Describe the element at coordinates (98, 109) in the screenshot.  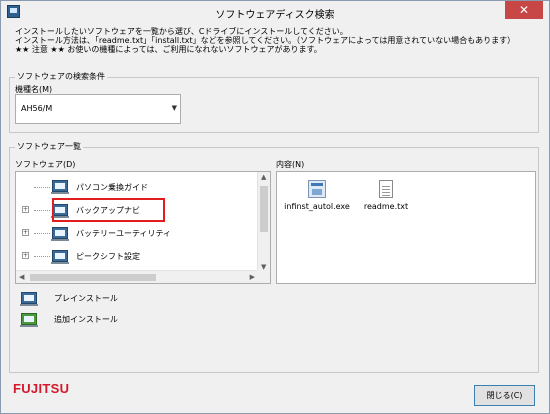
I see `model-select: AH56/M ▼` at that location.